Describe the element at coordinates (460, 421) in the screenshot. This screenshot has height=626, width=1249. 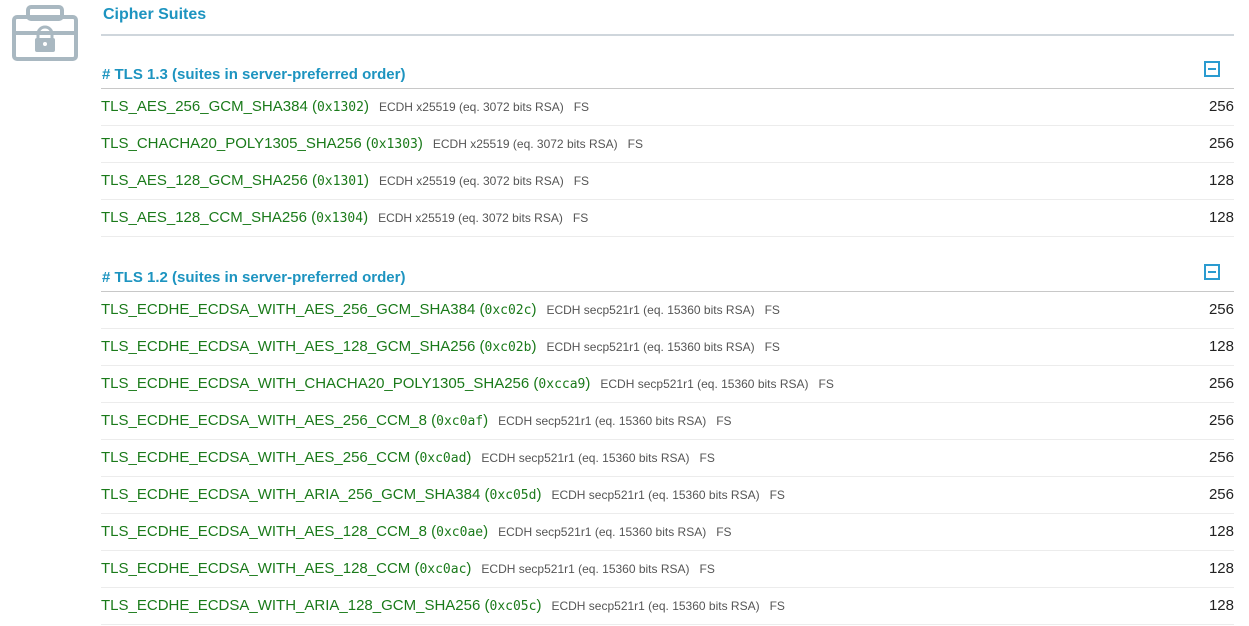
I see `suite-code: 0xc0af` at that location.